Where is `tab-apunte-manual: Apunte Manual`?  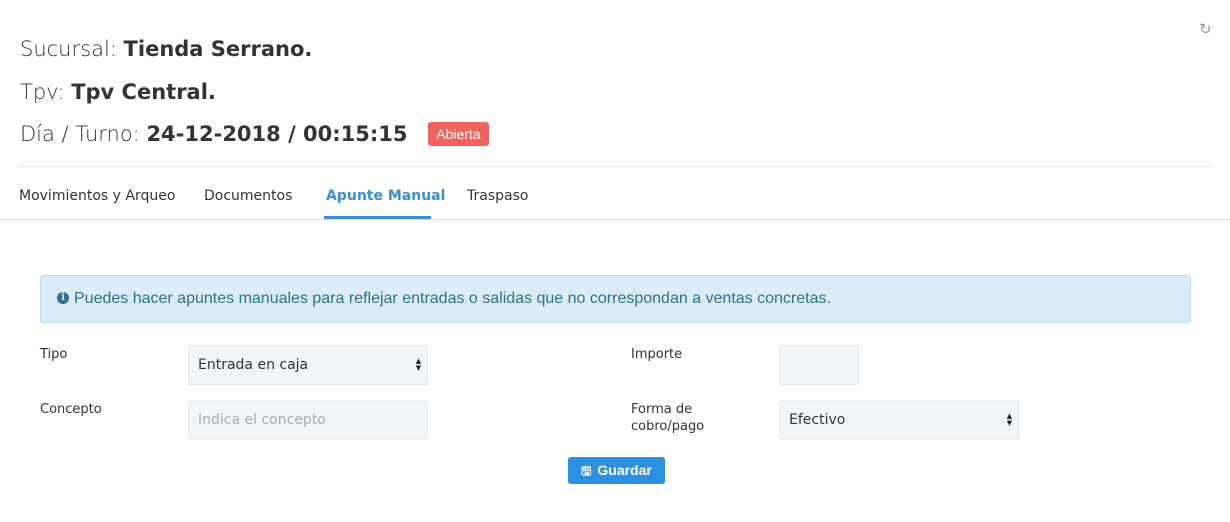 tab-apunte-manual: Apunte Manual is located at coordinates (385, 196).